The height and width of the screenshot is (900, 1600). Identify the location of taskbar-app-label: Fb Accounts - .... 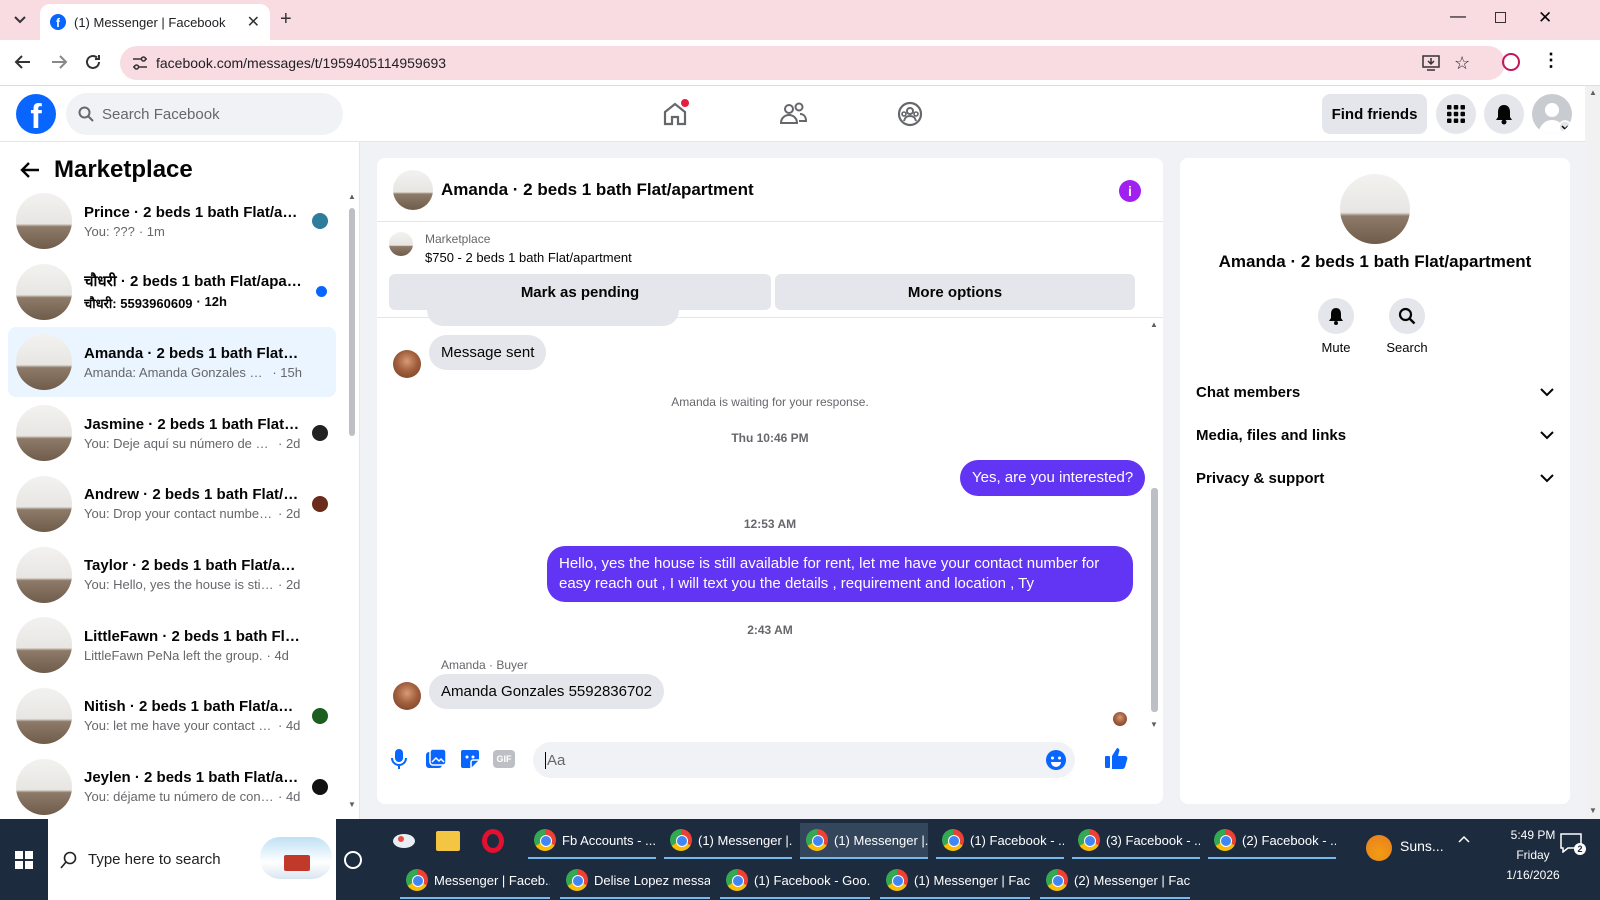
(609, 840).